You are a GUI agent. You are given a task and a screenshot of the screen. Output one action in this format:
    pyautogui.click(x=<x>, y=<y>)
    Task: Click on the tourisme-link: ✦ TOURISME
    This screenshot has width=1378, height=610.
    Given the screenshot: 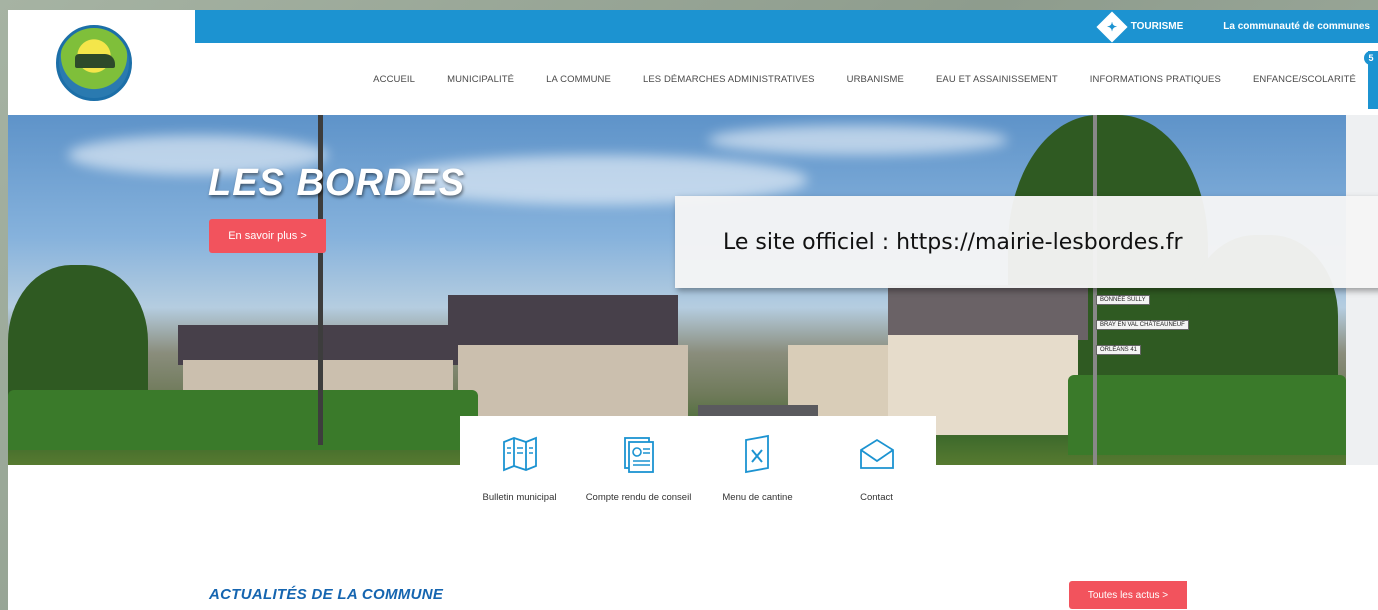 What is the action you would take?
    pyautogui.click(x=1140, y=26)
    